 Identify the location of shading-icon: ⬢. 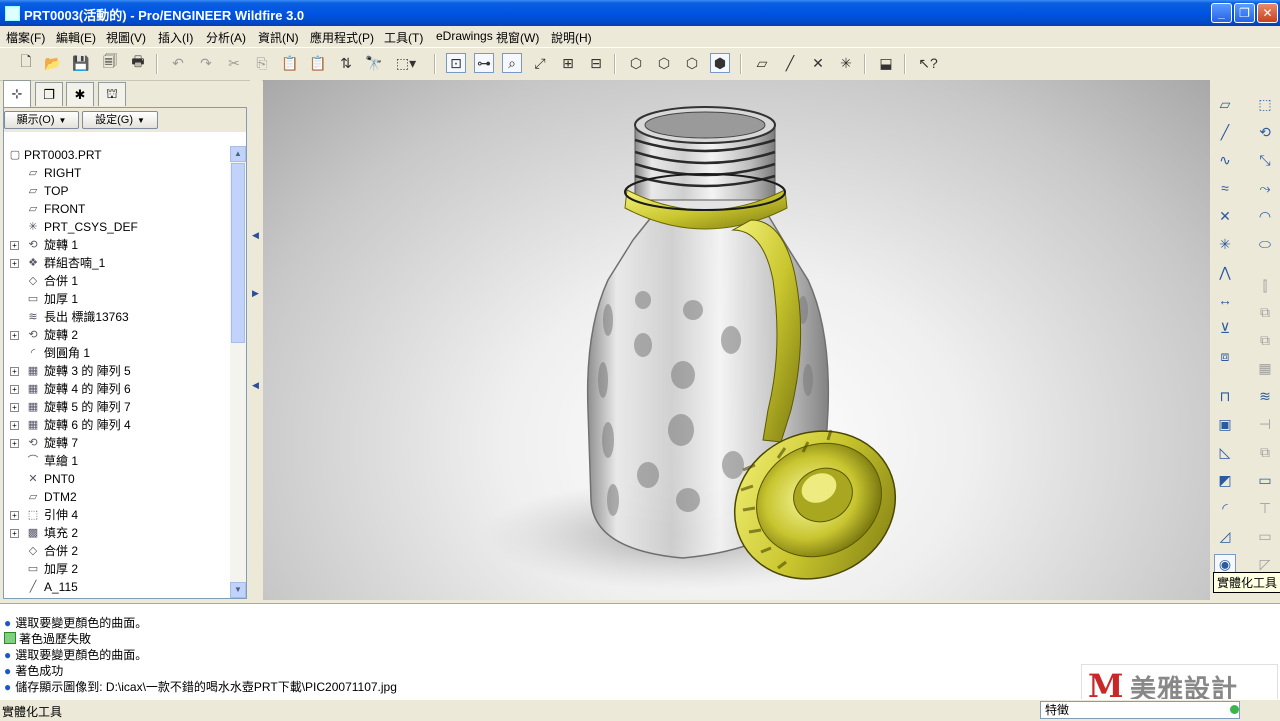
(720, 63).